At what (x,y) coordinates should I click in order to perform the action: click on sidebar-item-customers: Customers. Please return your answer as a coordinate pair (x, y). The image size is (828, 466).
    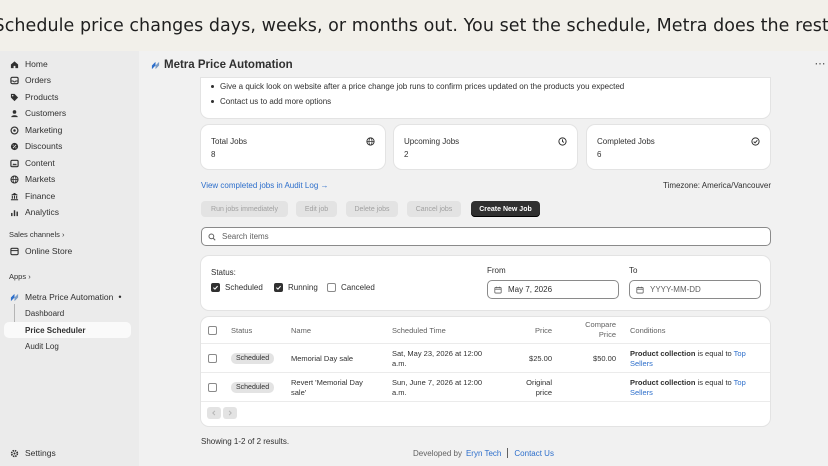
    Looking at the image, I should click on (38, 113).